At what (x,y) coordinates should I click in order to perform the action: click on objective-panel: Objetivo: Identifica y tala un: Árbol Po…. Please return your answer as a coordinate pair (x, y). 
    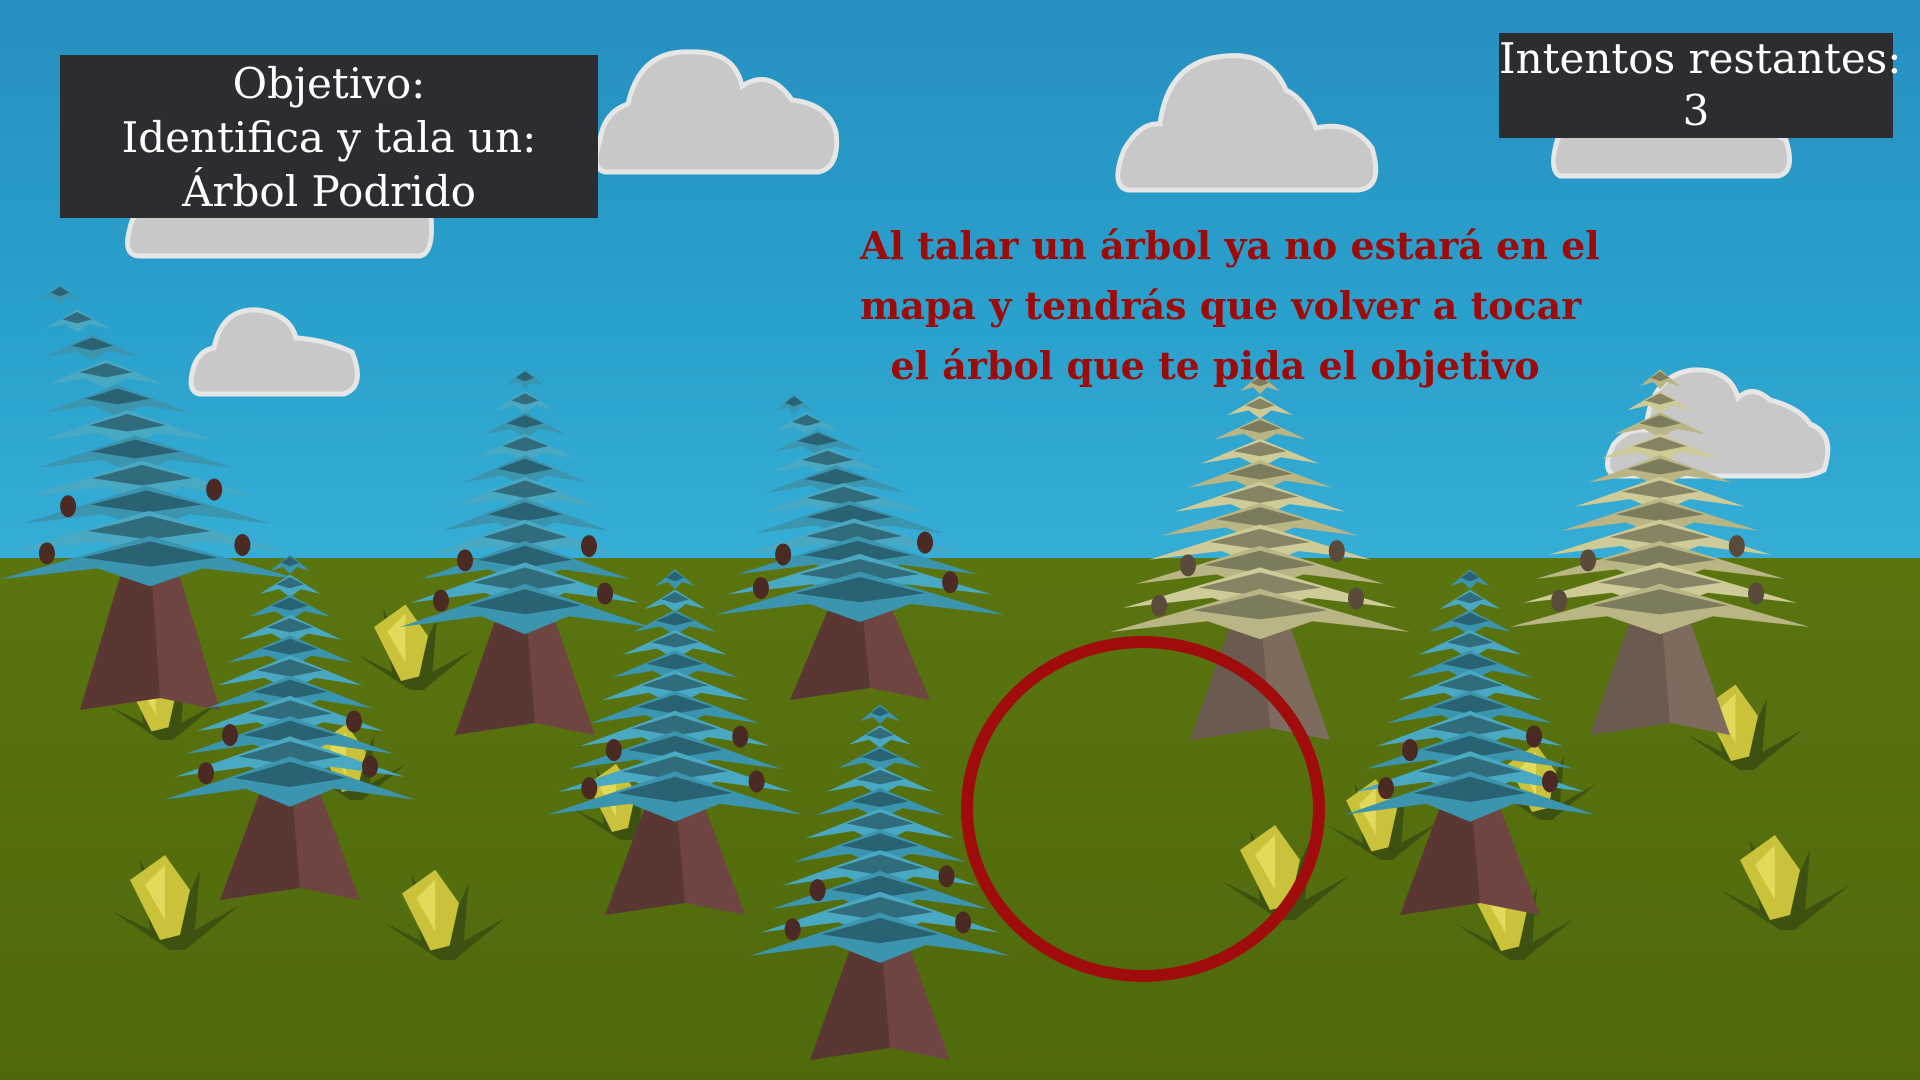
    Looking at the image, I should click on (329, 136).